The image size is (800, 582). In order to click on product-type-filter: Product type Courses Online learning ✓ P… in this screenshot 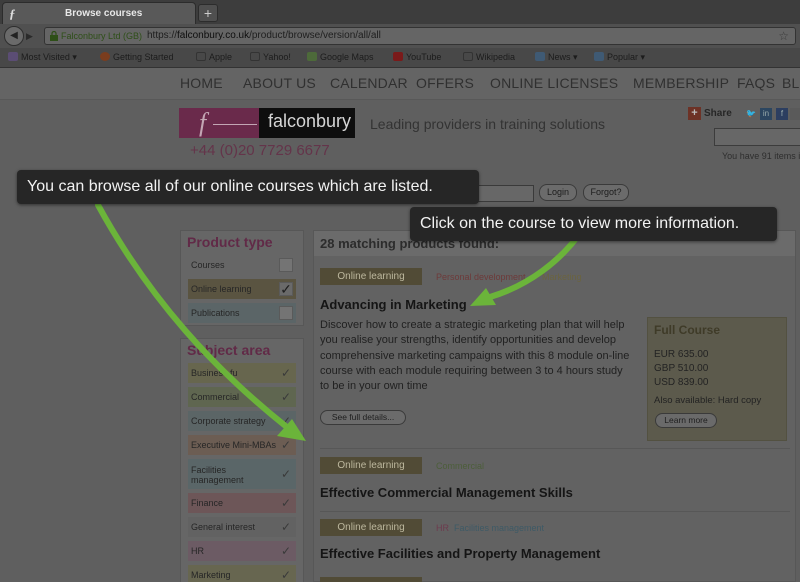, I will do `click(242, 278)`.